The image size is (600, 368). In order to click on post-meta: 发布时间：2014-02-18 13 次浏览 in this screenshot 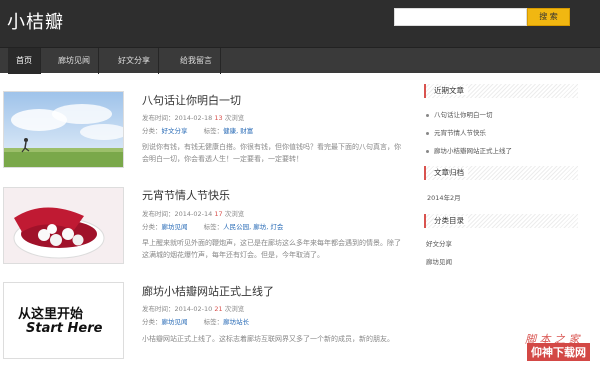, I will do `click(193, 117)`.